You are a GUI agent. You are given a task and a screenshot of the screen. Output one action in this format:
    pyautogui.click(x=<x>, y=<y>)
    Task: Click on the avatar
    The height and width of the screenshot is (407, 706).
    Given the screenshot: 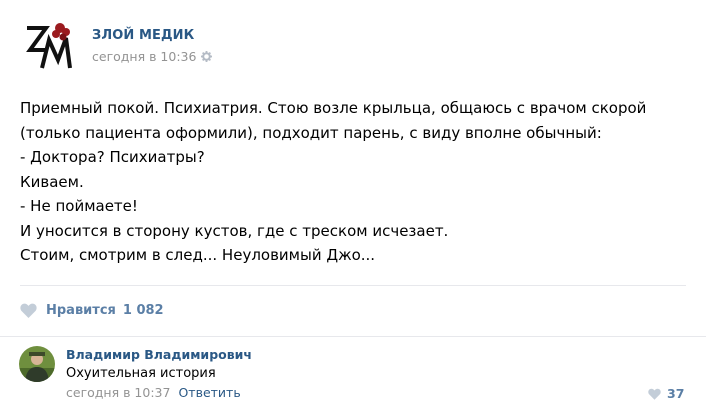 What is the action you would take?
    pyautogui.click(x=37, y=364)
    